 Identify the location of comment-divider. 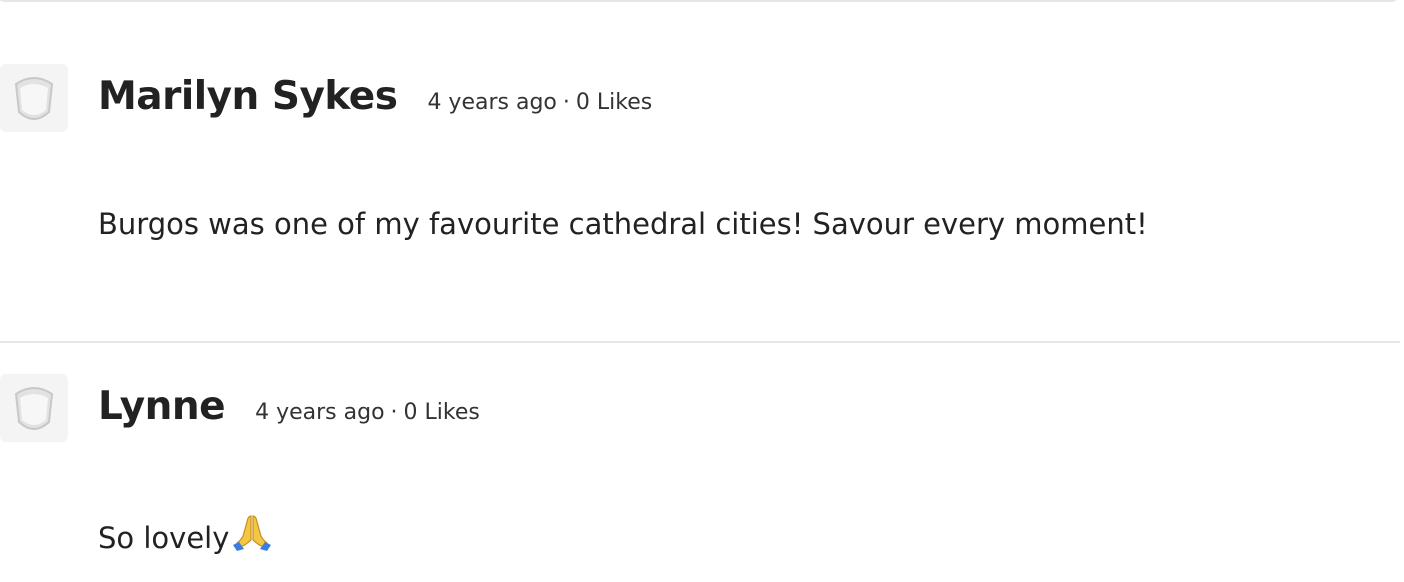
(700, 342).